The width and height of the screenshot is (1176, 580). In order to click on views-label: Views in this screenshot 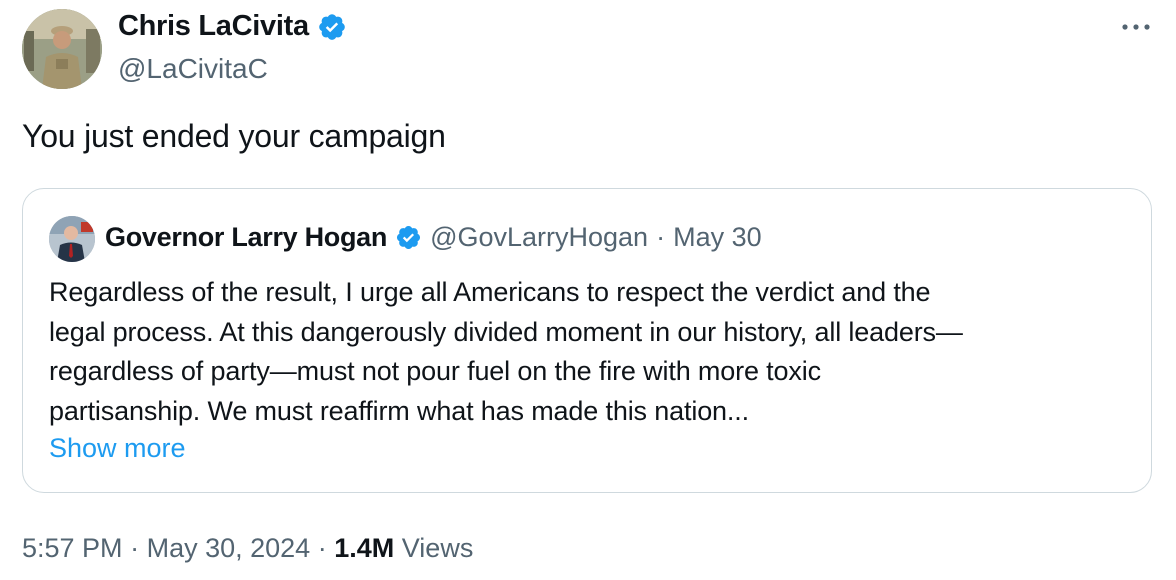, I will do `click(437, 548)`.